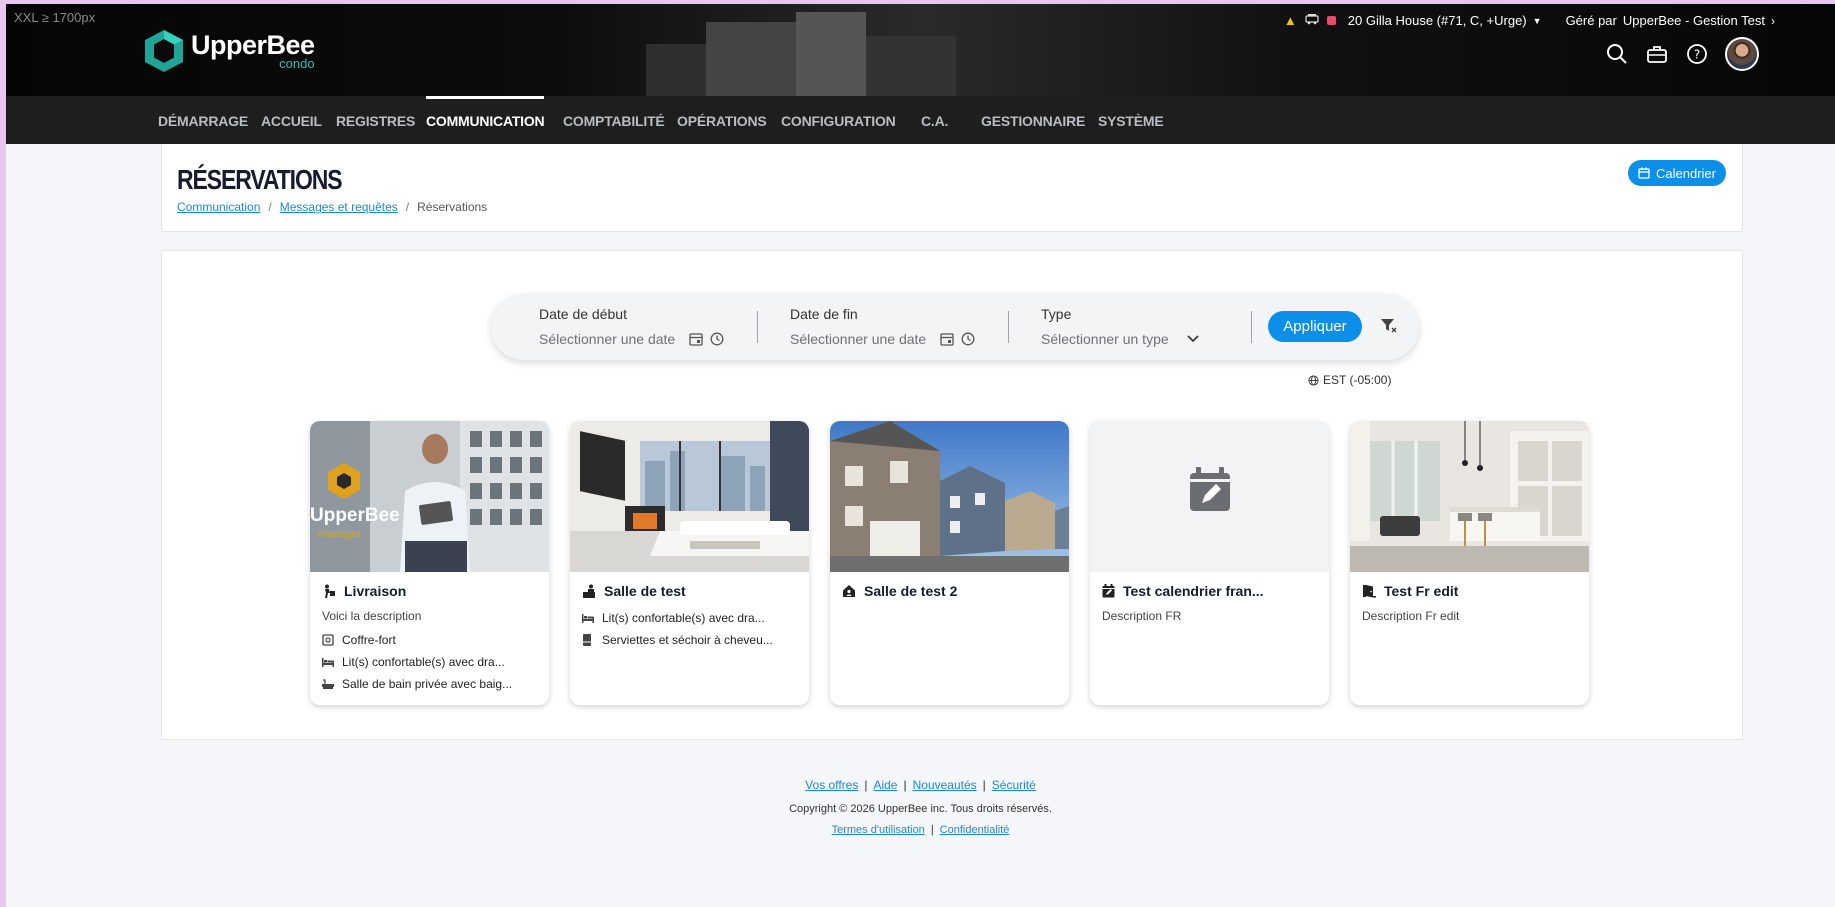 The width and height of the screenshot is (1835, 907). What do you see at coordinates (1437, 20) in the screenshot?
I see `building-selector: 20 Gilla House (#71, C, +Urge)` at bounding box center [1437, 20].